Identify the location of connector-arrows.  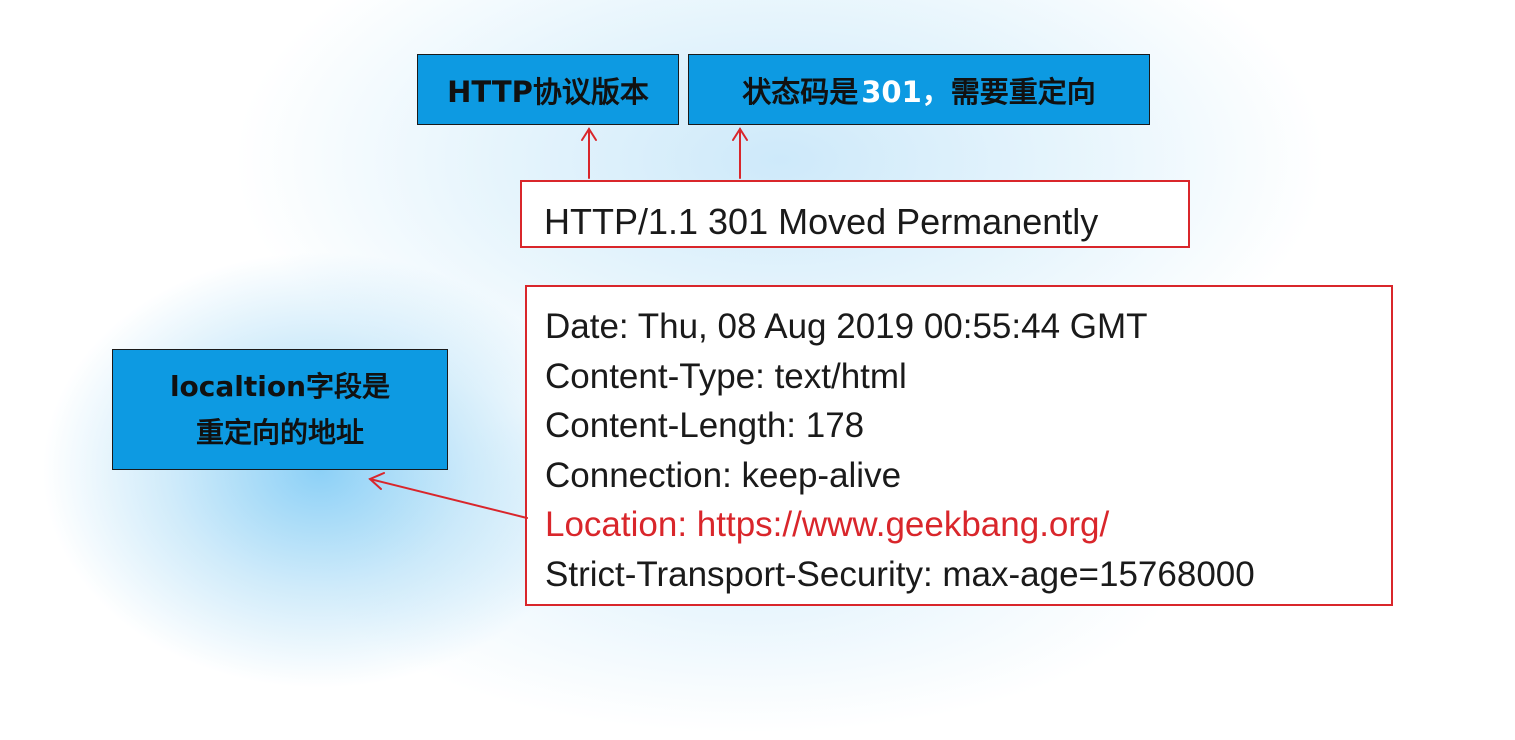
(558, 323).